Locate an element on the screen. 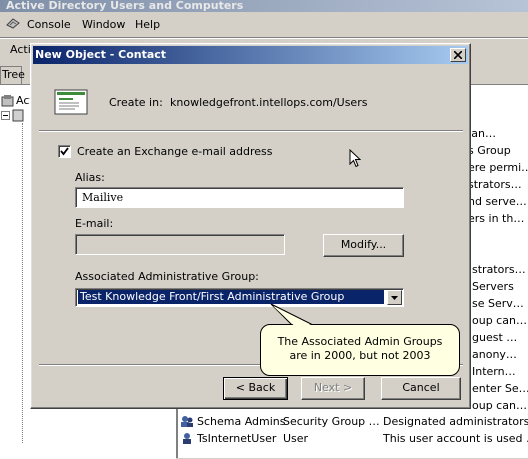  list-description: Servers is located at coordinates (493, 286).